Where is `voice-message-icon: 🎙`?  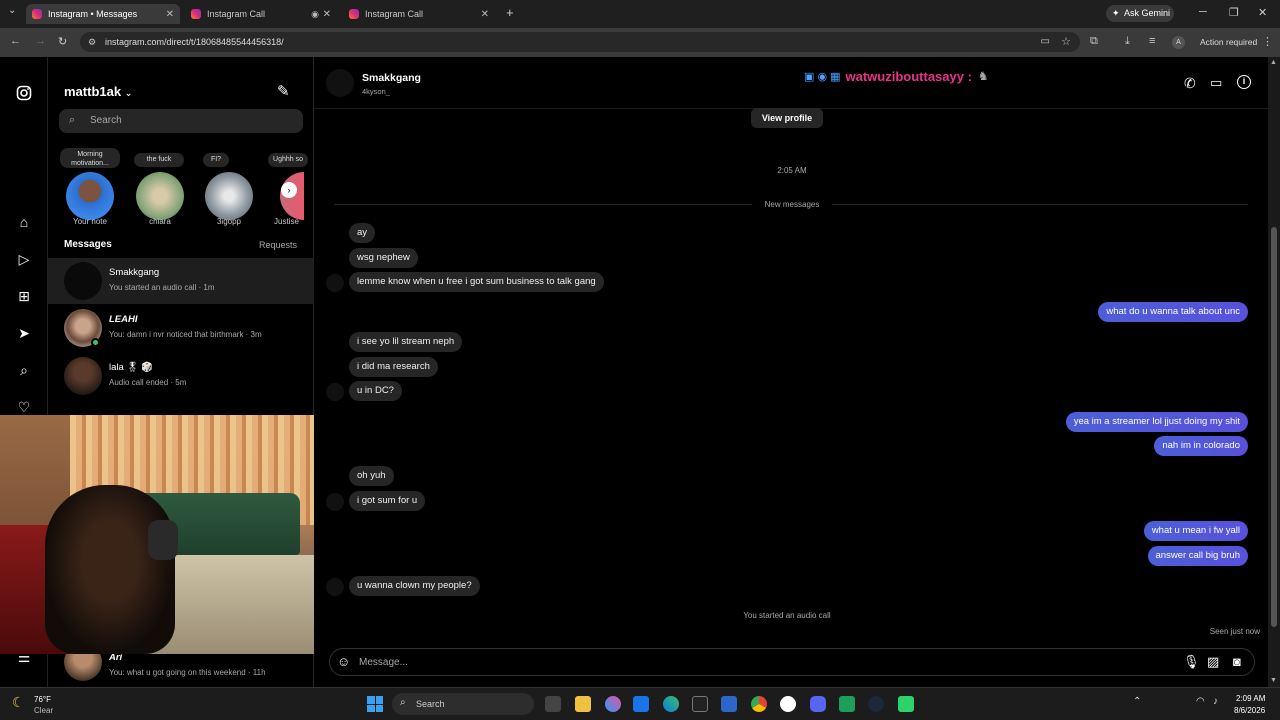
voice-message-icon: 🎙 is located at coordinates (1191, 662).